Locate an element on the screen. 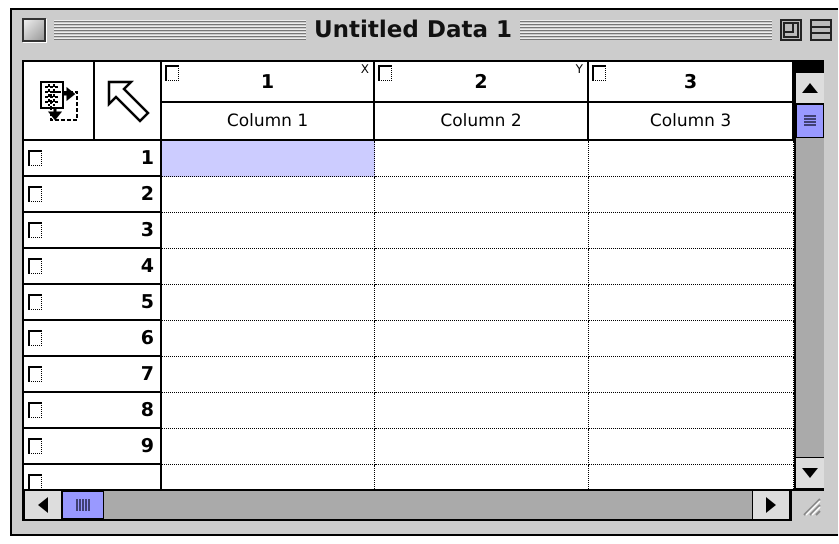 This screenshot has width=839, height=544. window-title: Untitled Data 1 is located at coordinates (413, 30).